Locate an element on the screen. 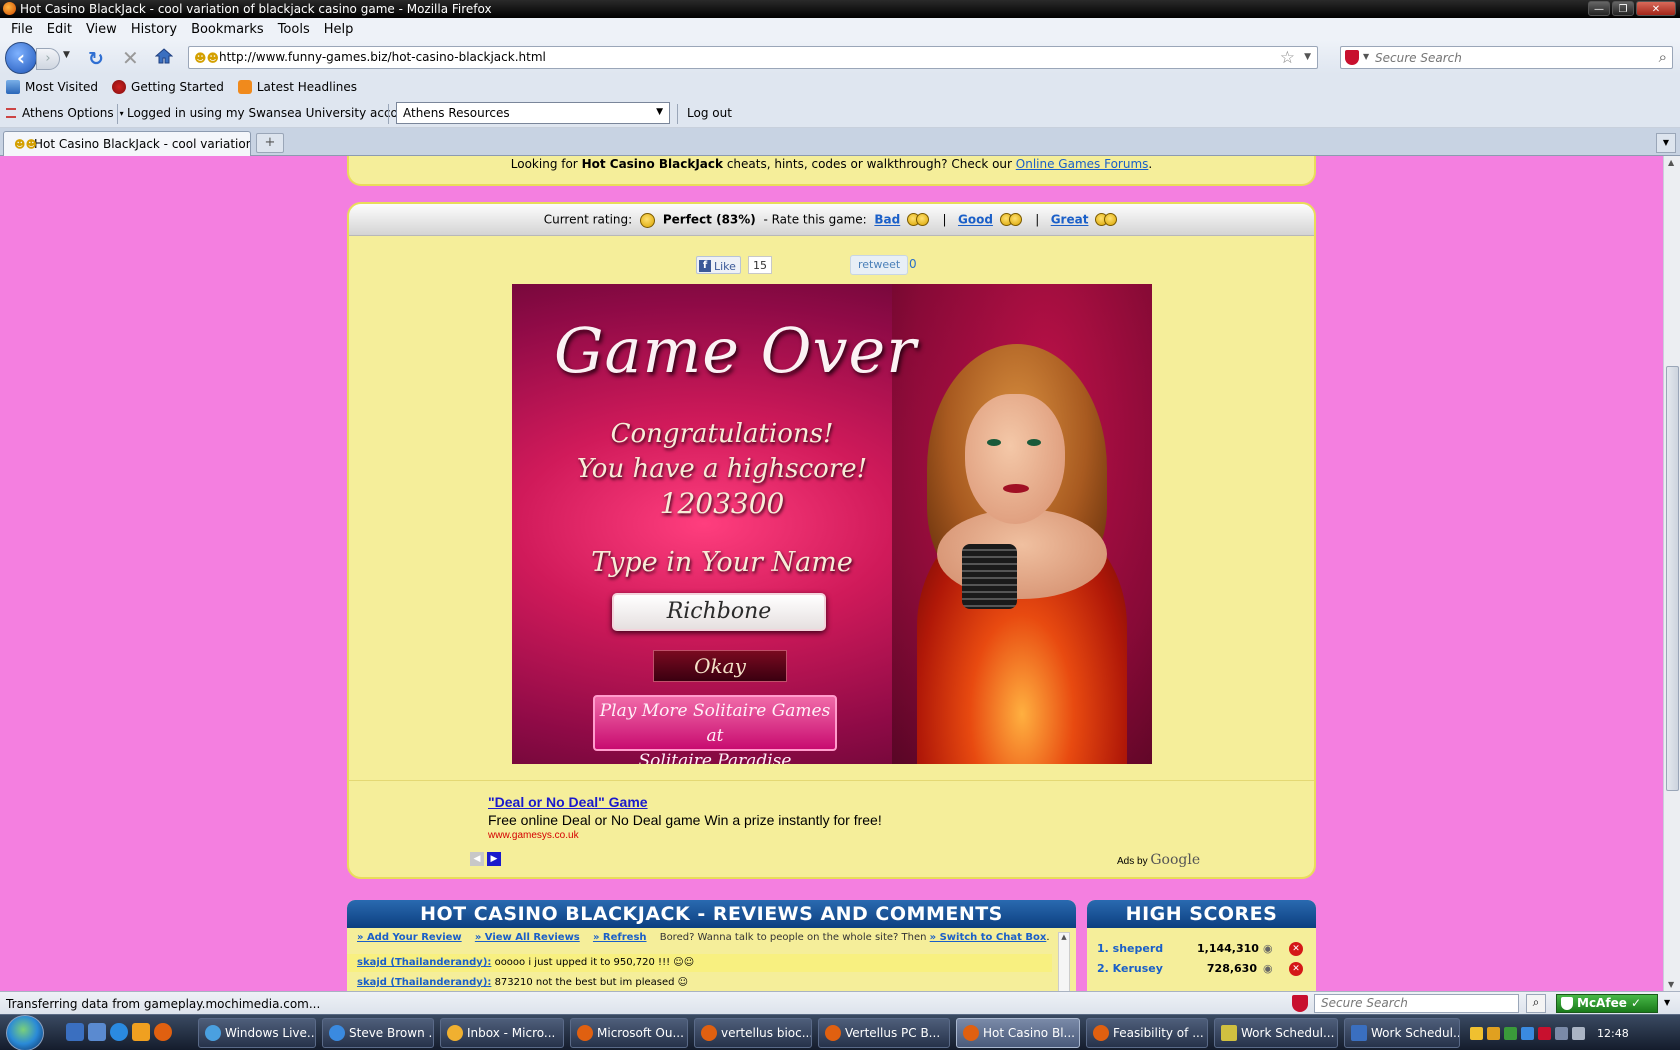 The image size is (1680, 1050). tab-list-button: ▼ is located at coordinates (1666, 143).